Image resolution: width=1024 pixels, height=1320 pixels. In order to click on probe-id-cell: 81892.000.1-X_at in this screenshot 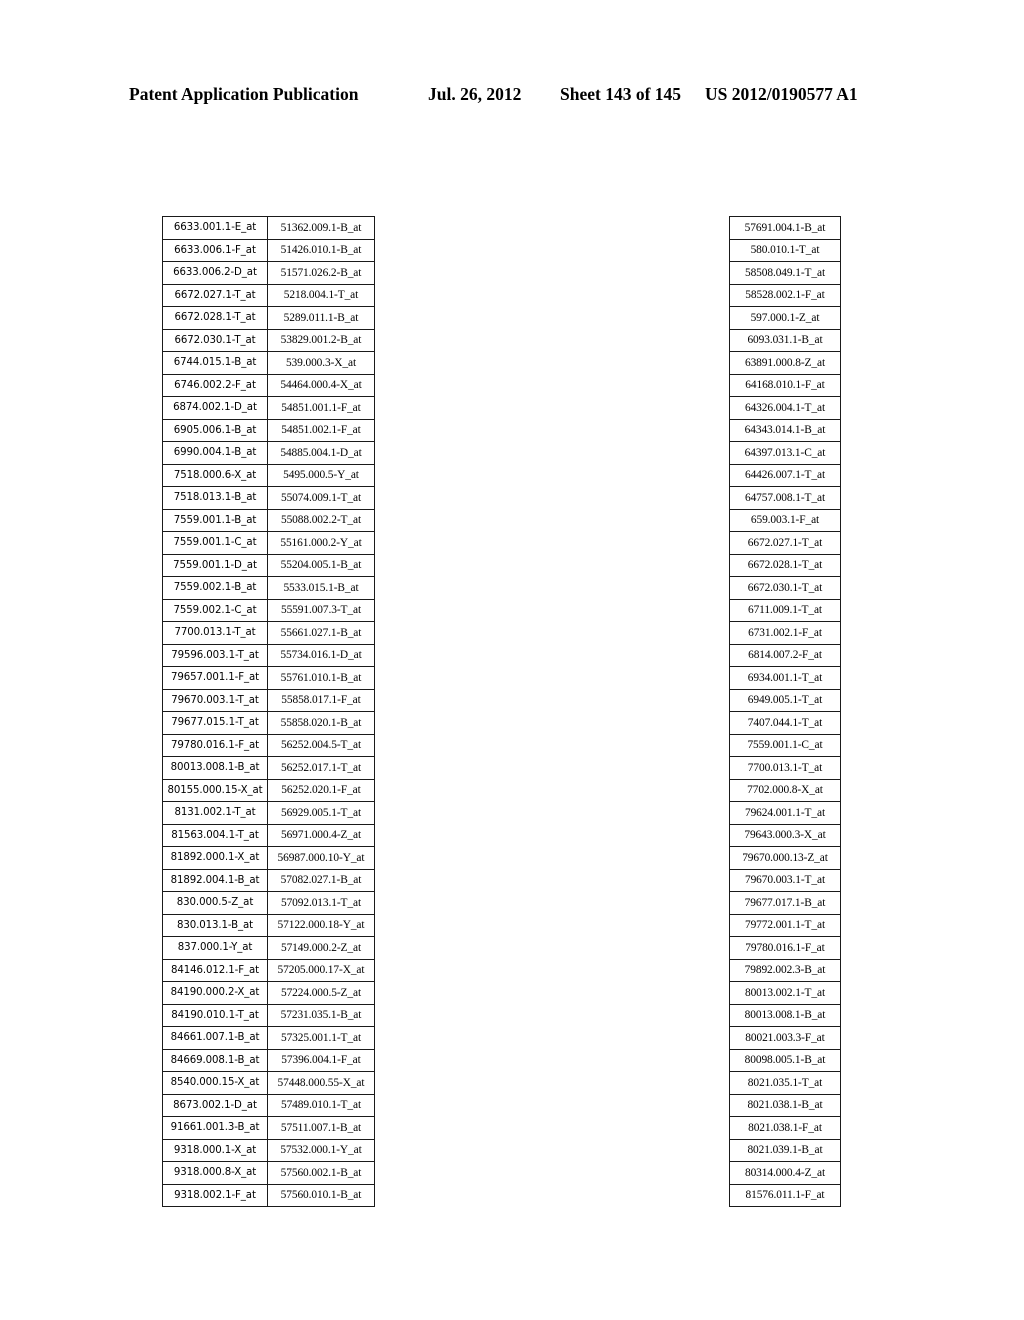, I will do `click(215, 858)`.